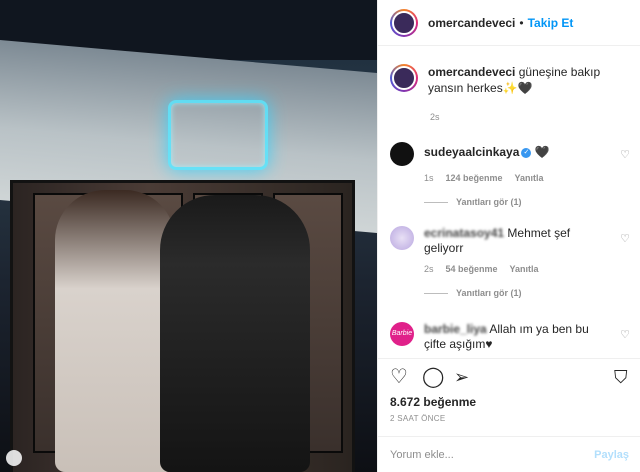 The width and height of the screenshot is (640, 472). What do you see at coordinates (472, 269) in the screenshot?
I see `comment-likes: 54 beğenme` at bounding box center [472, 269].